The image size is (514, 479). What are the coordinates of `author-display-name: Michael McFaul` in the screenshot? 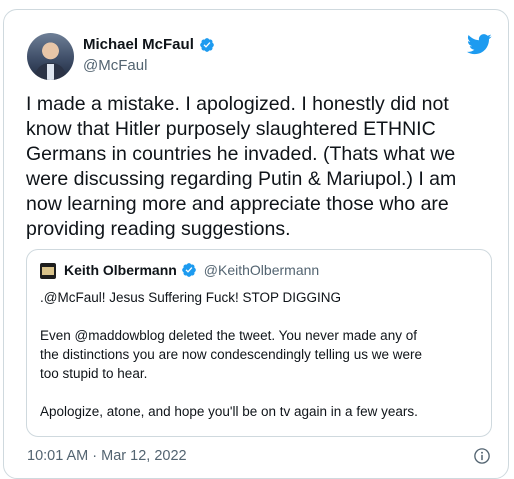 It's located at (138, 44).